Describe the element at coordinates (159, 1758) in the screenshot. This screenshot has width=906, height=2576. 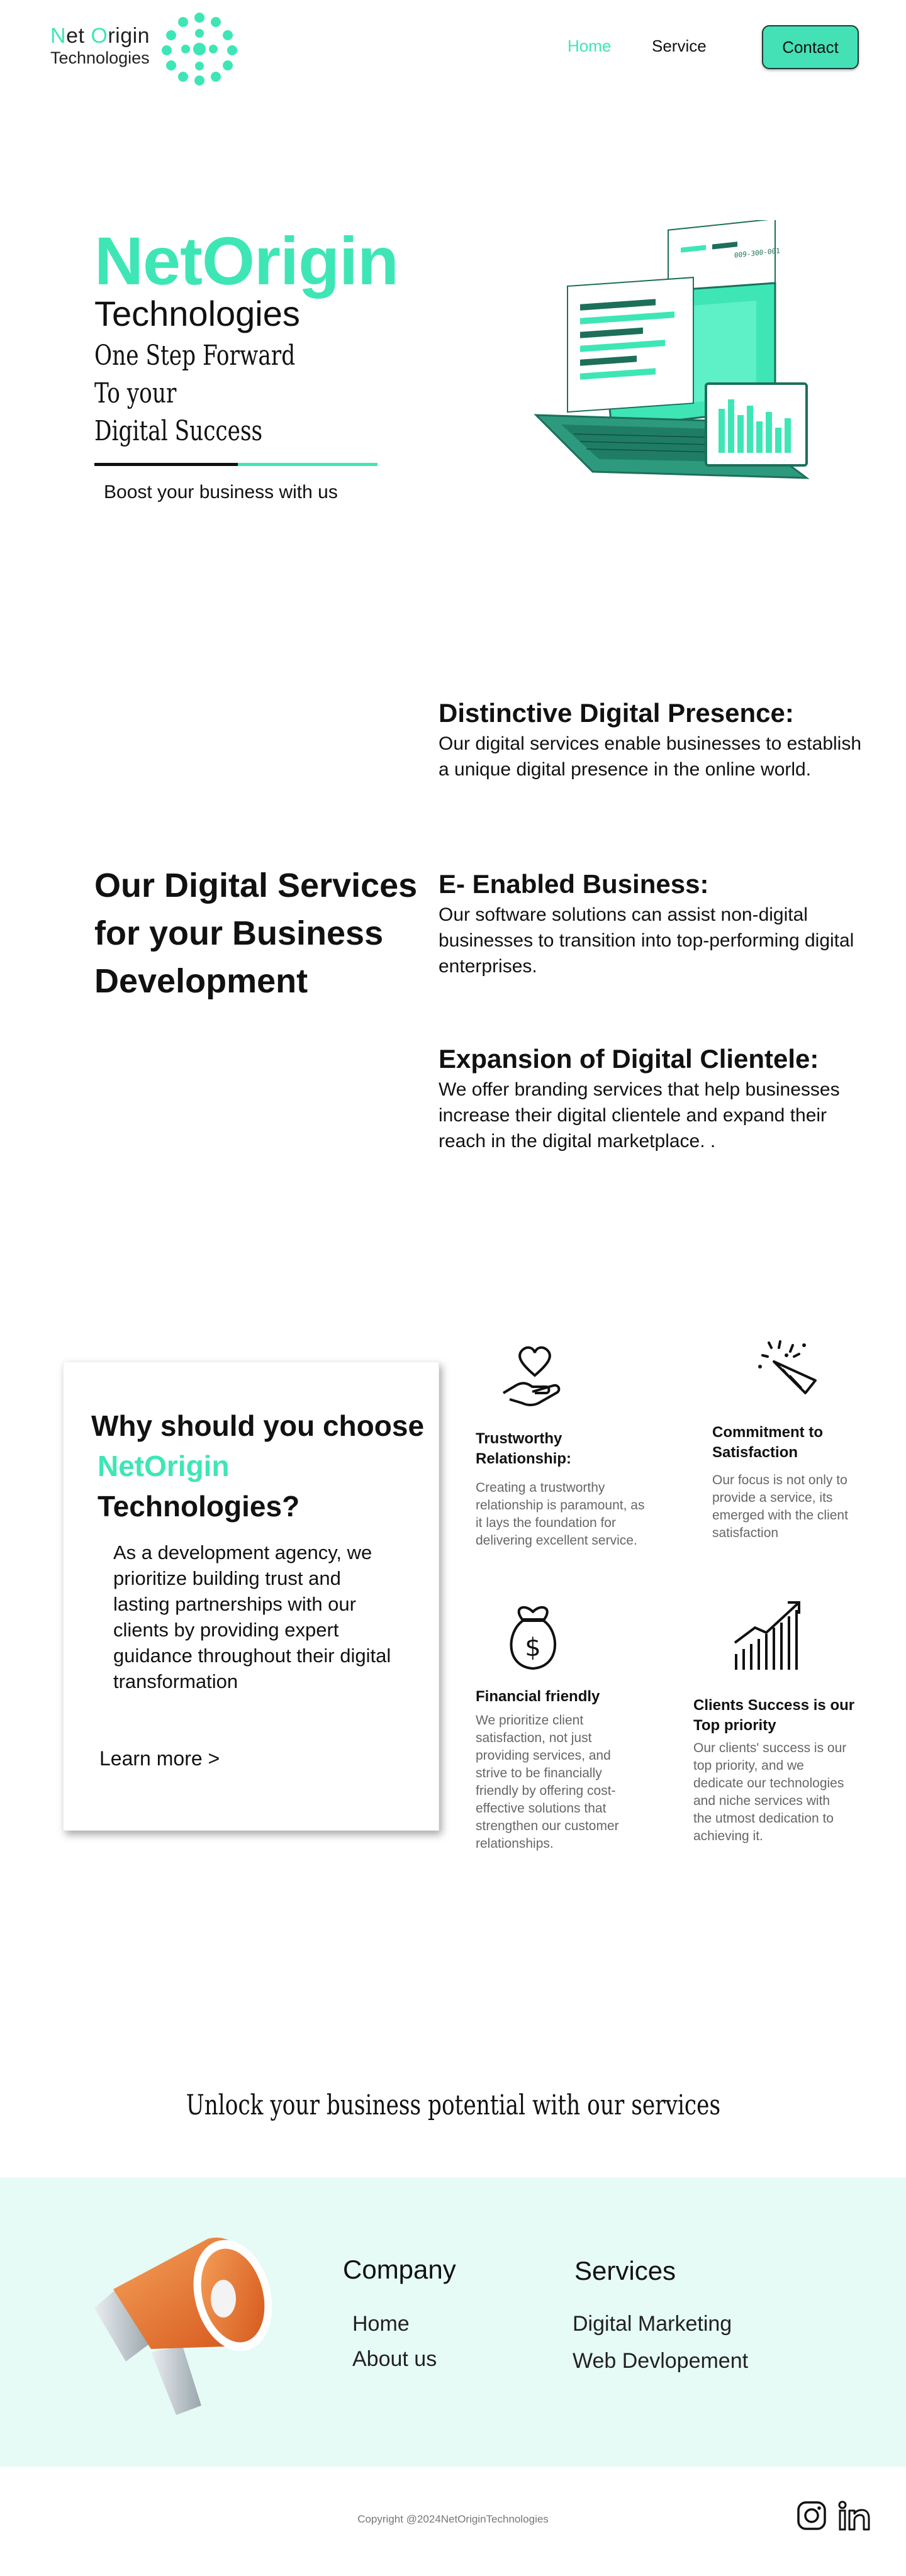
I see `learn-more-link: Learn more >` at that location.